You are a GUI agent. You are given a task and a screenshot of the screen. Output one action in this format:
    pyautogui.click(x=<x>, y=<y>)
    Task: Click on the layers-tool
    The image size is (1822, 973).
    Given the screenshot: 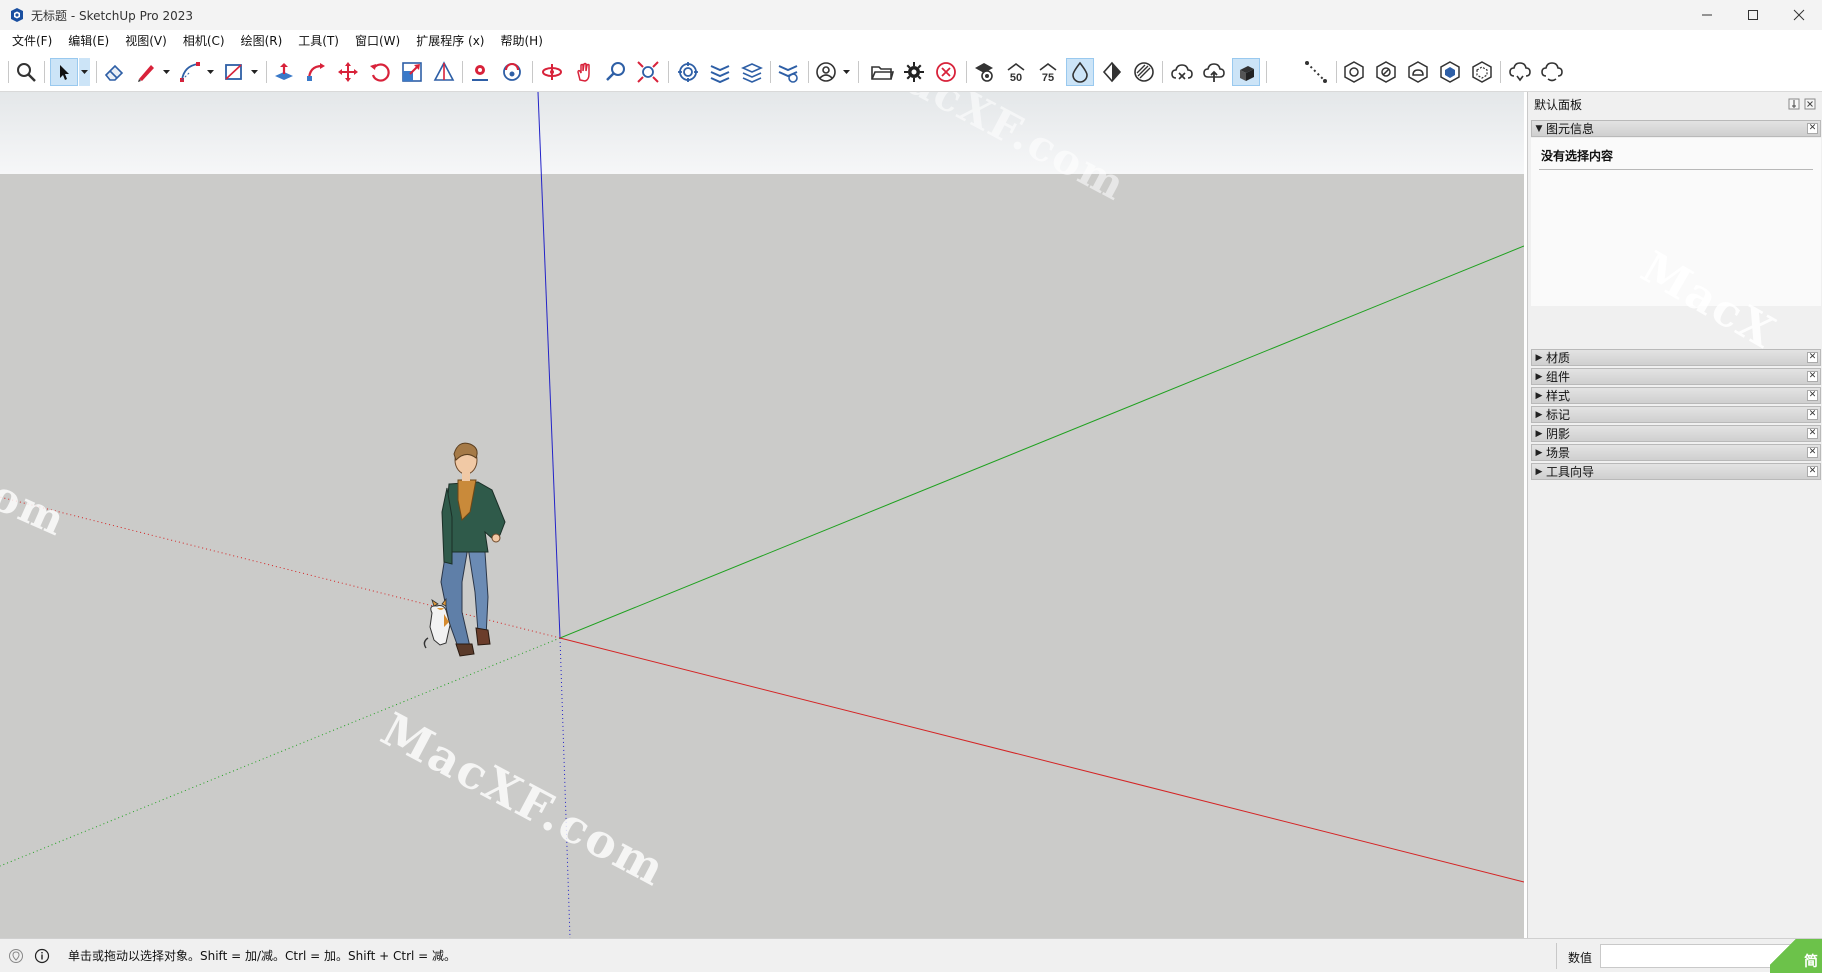 What is the action you would take?
    pyautogui.click(x=720, y=72)
    